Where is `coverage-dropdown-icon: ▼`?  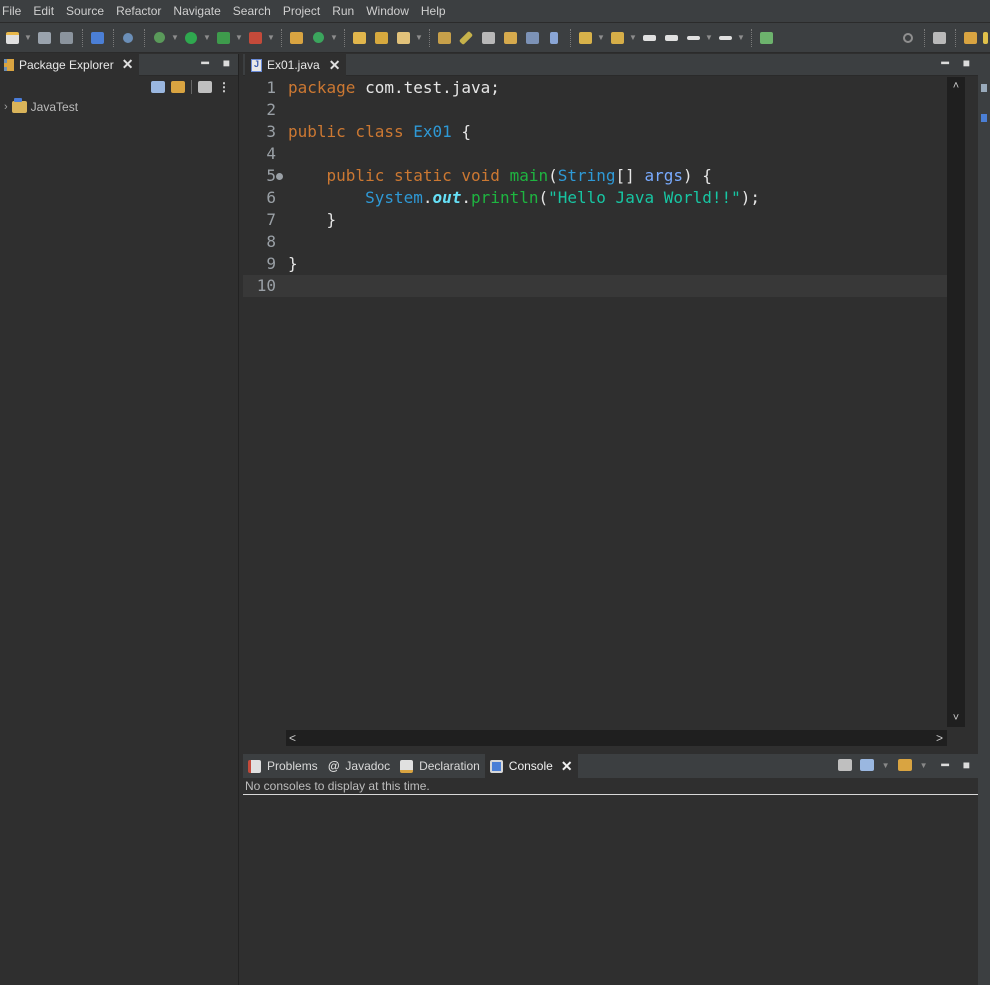
coverage-dropdown-icon: ▼ is located at coordinates (239, 38).